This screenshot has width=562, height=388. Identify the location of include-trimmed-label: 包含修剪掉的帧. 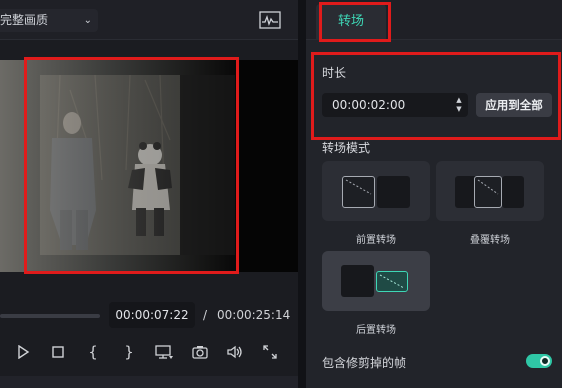
(364, 363).